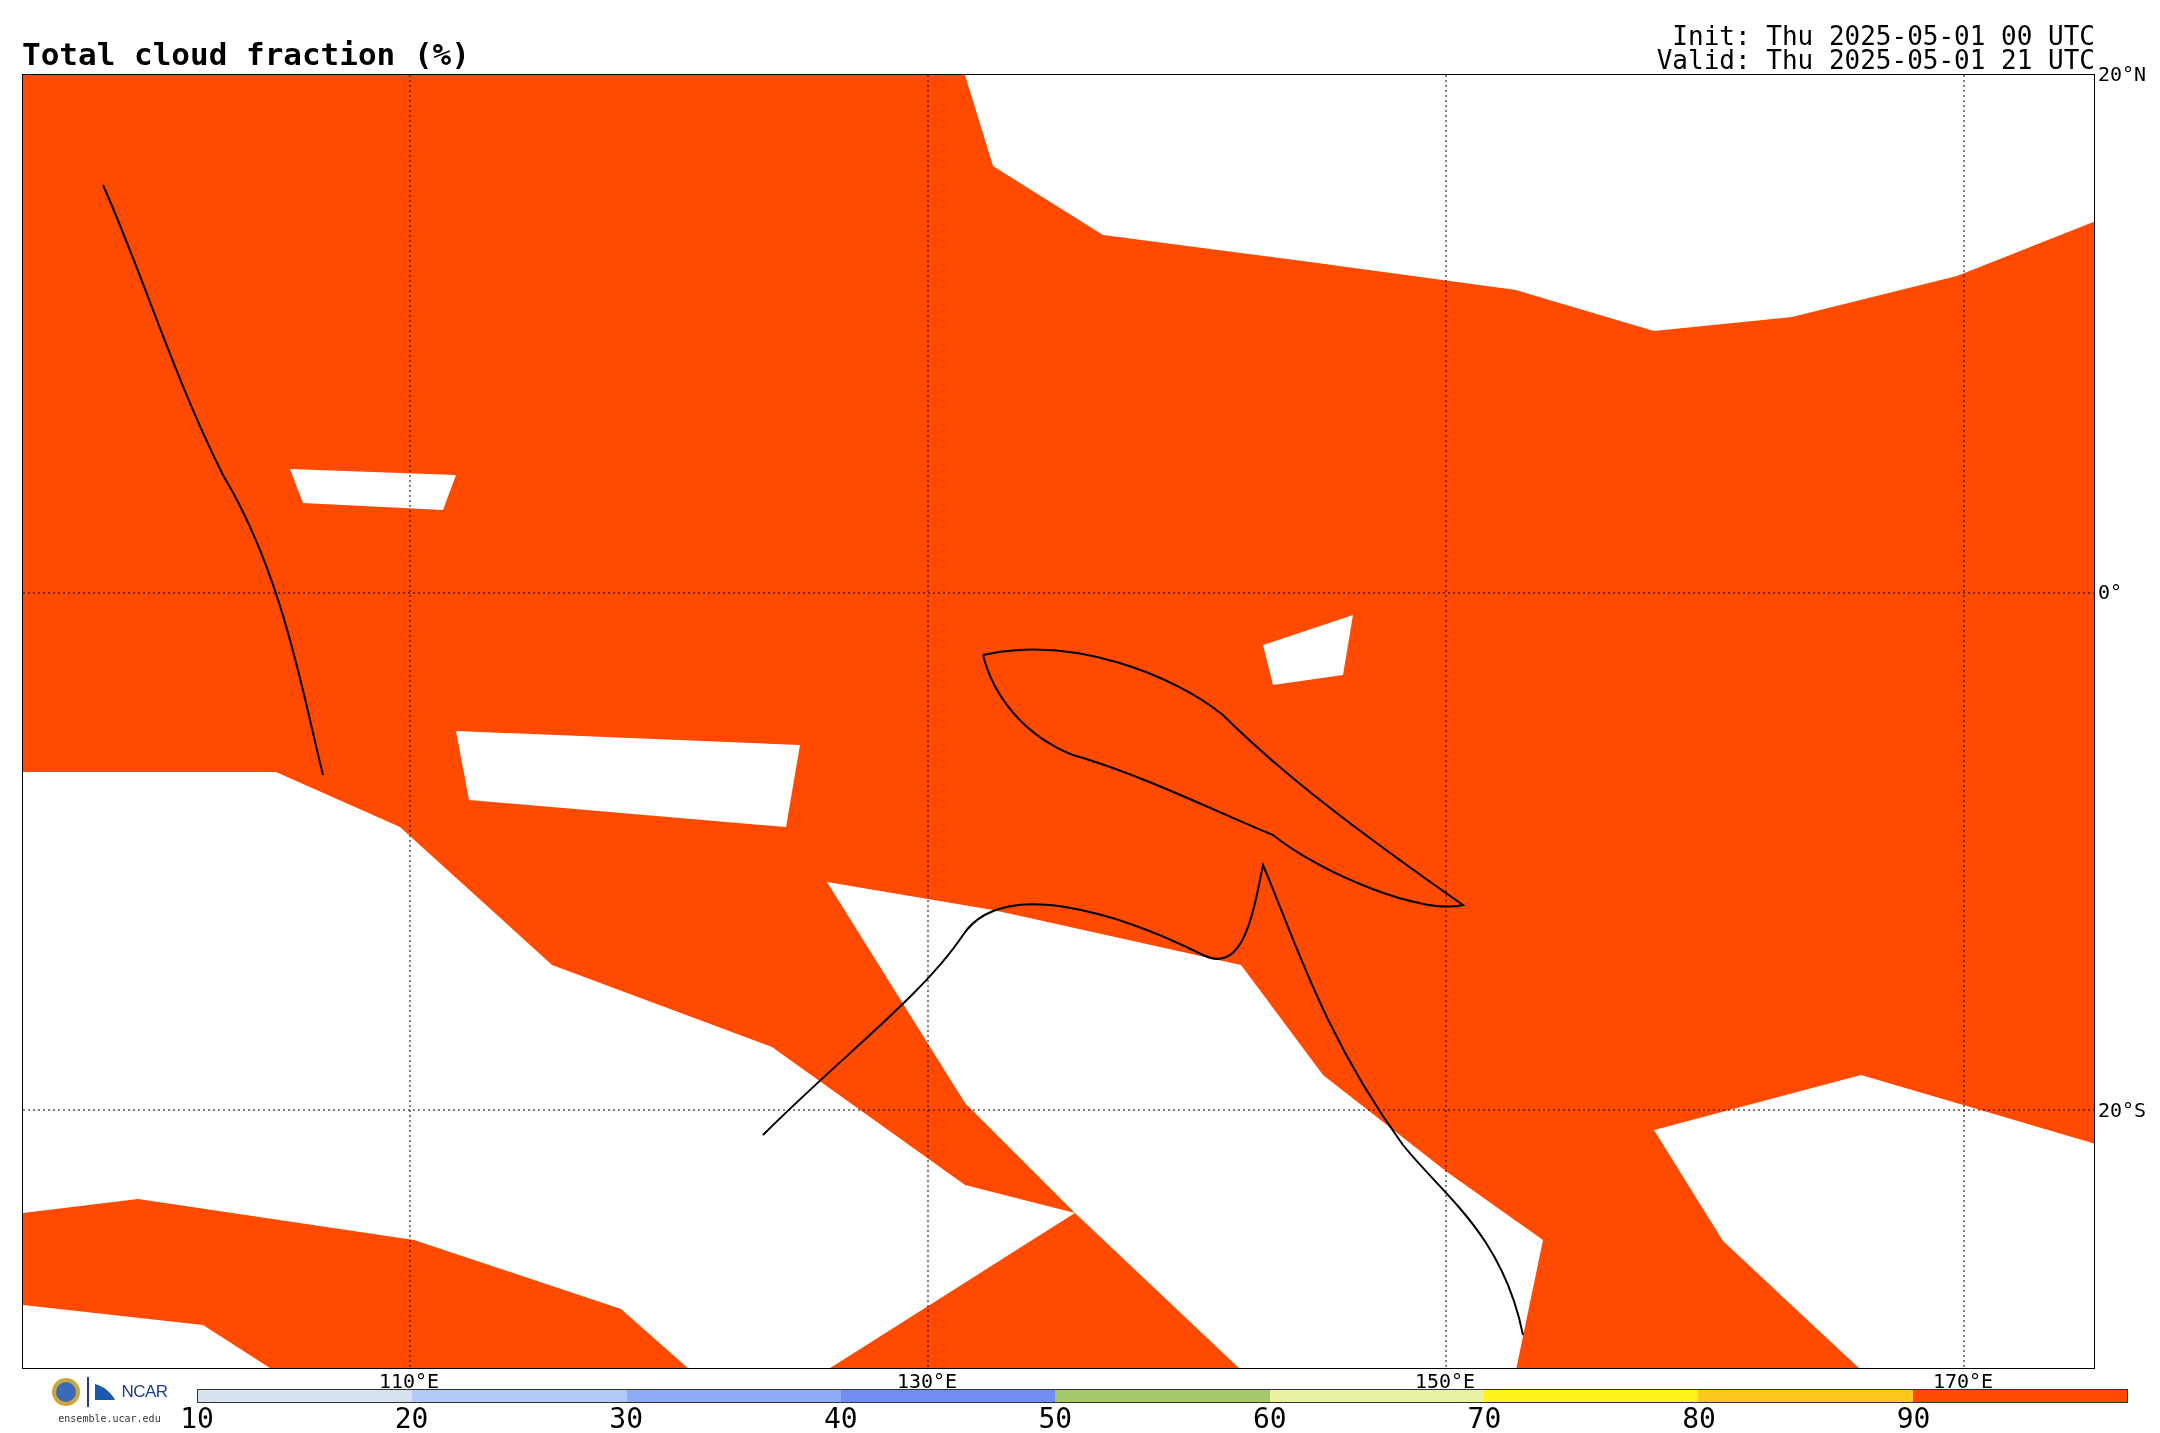  I want to click on run-time-label: Valid: Thu 2025-05-01 21 UTC, so click(1875, 60).